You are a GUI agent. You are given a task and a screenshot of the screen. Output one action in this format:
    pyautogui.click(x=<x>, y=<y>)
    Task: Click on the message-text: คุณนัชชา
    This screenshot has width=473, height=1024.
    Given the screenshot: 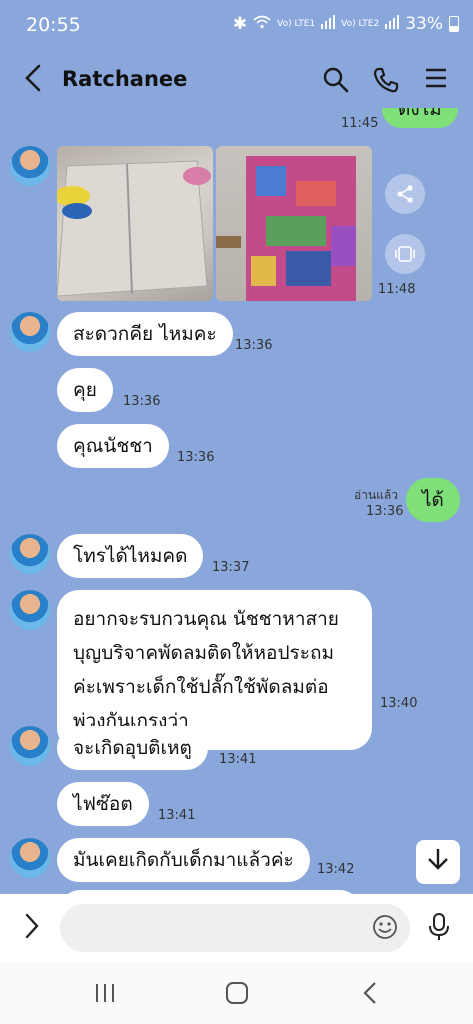 What is the action you would take?
    pyautogui.click(x=113, y=446)
    